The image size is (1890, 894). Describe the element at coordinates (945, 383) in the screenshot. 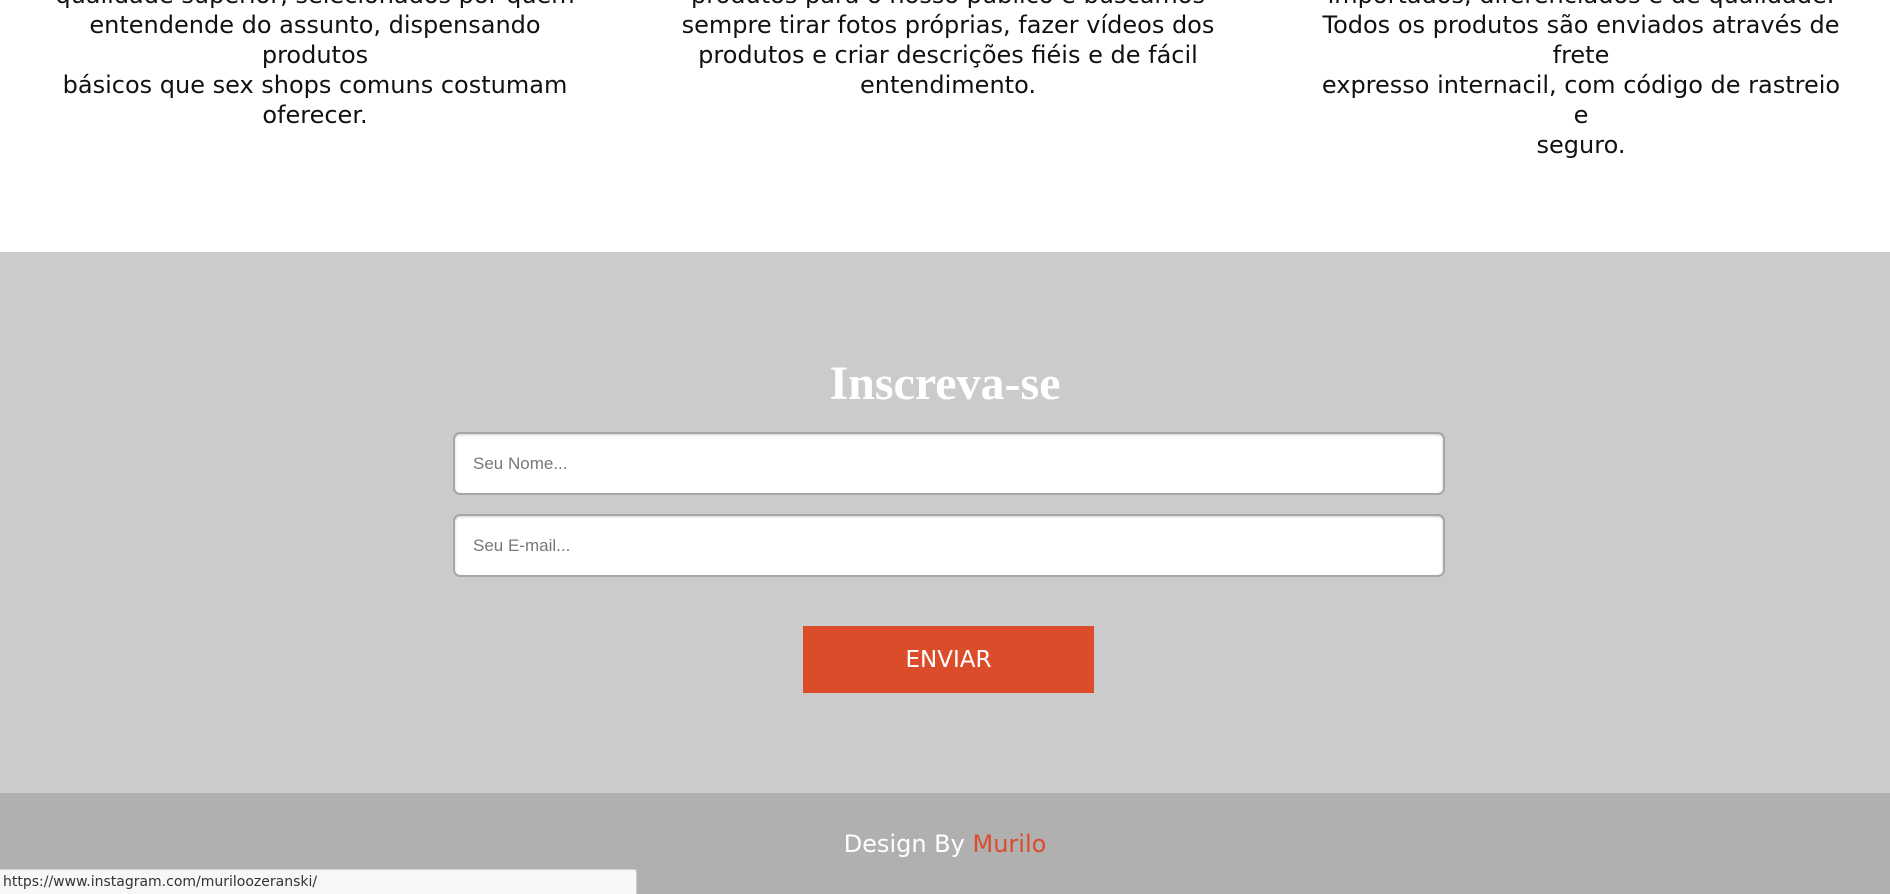

I see `subscribe-title: Inscreva-se` at that location.